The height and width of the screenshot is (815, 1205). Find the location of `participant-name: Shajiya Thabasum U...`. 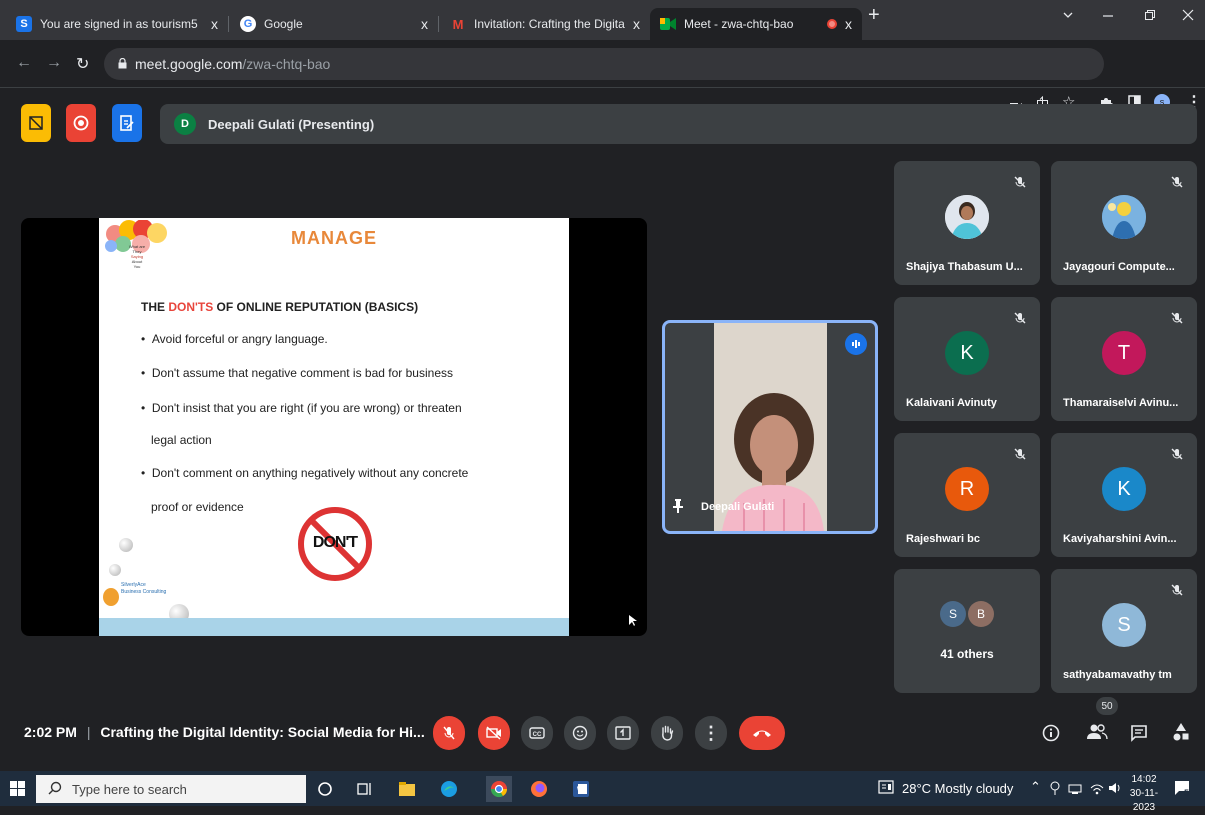

participant-name: Shajiya Thabasum U... is located at coordinates (964, 267).